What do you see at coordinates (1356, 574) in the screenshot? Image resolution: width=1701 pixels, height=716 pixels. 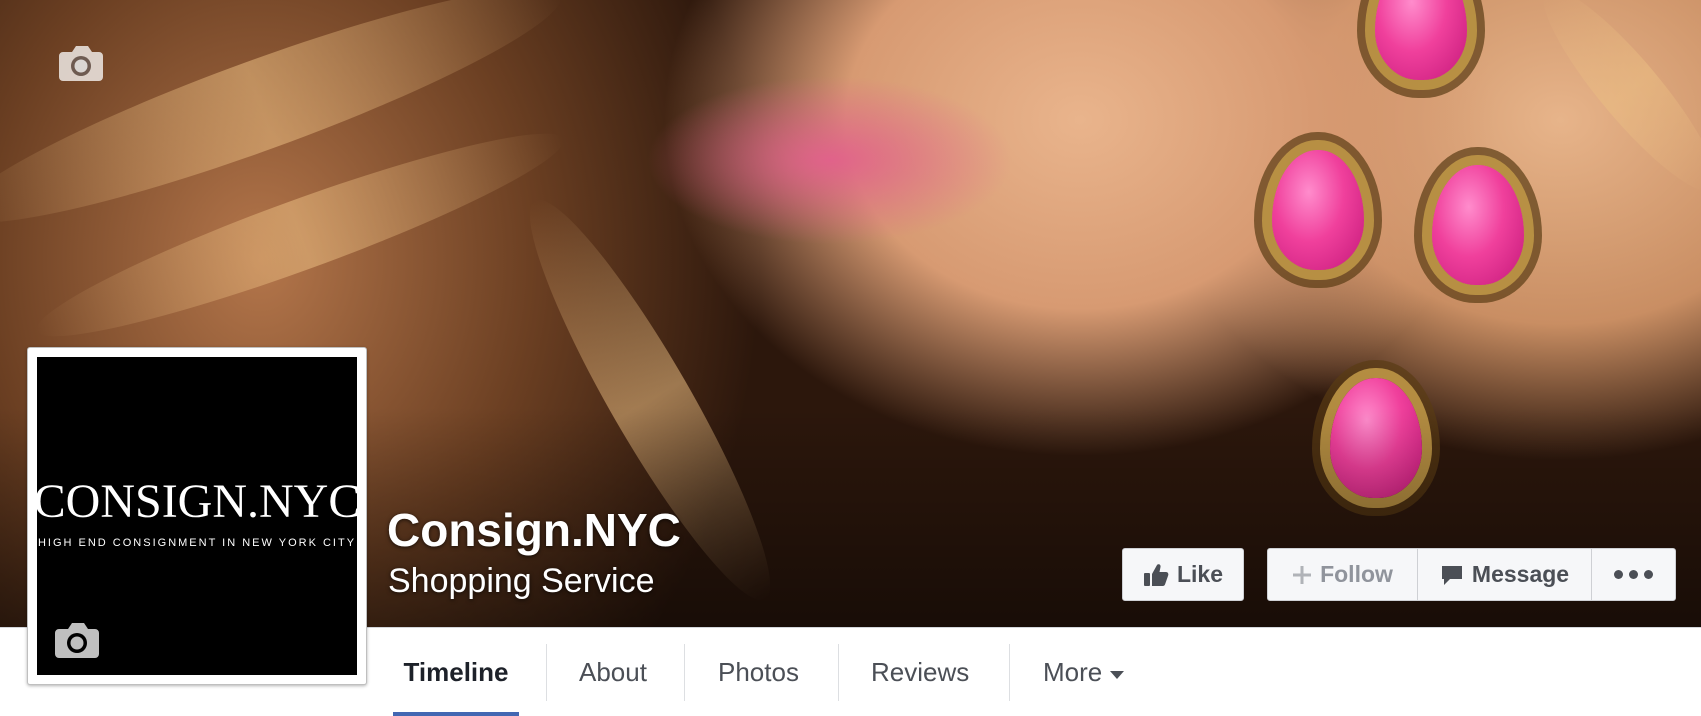 I see `follow-button-label: Follow` at bounding box center [1356, 574].